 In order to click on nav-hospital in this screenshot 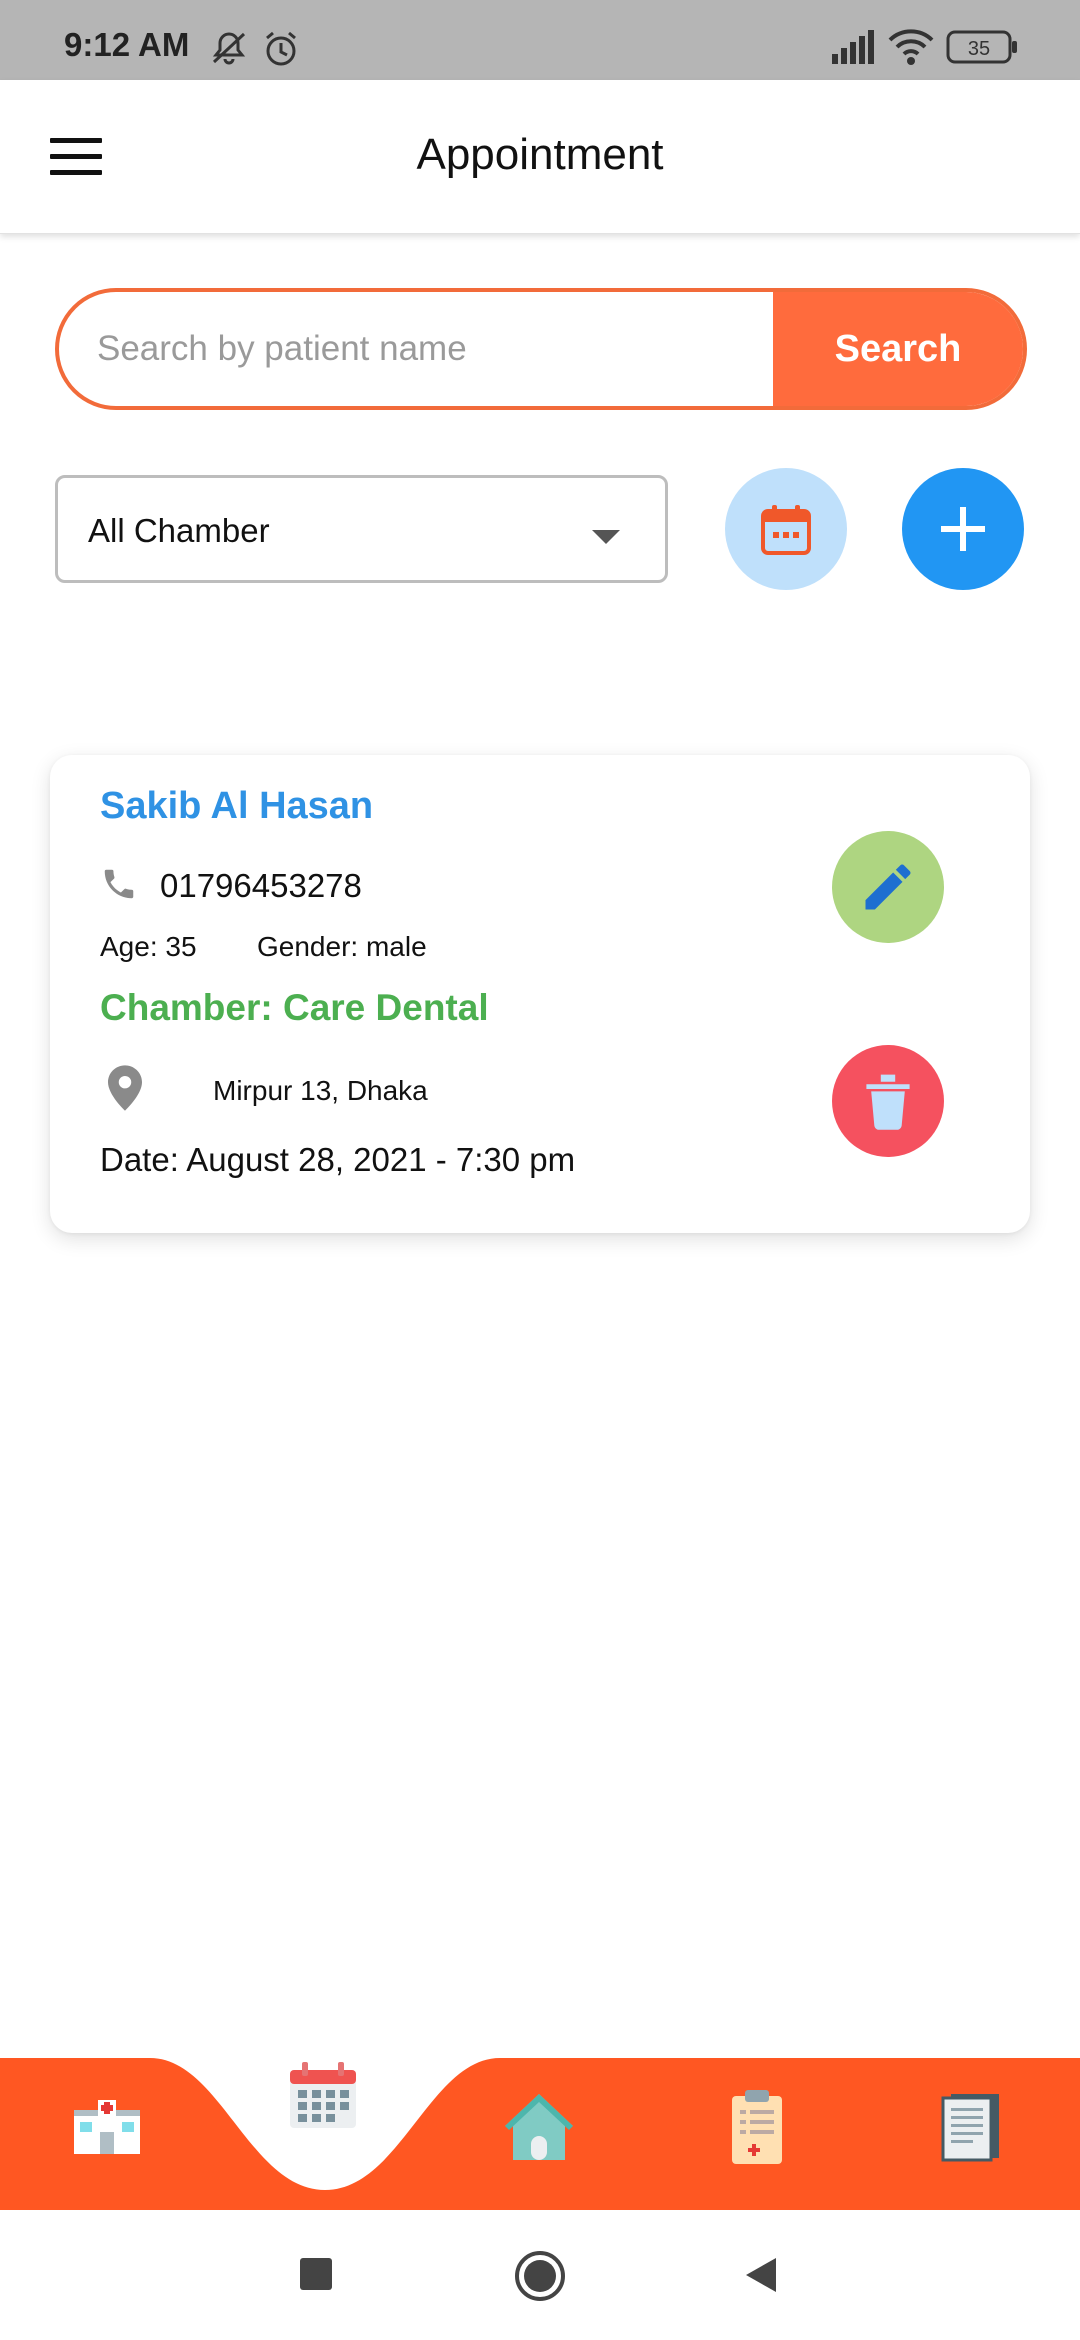, I will do `click(107, 2130)`.